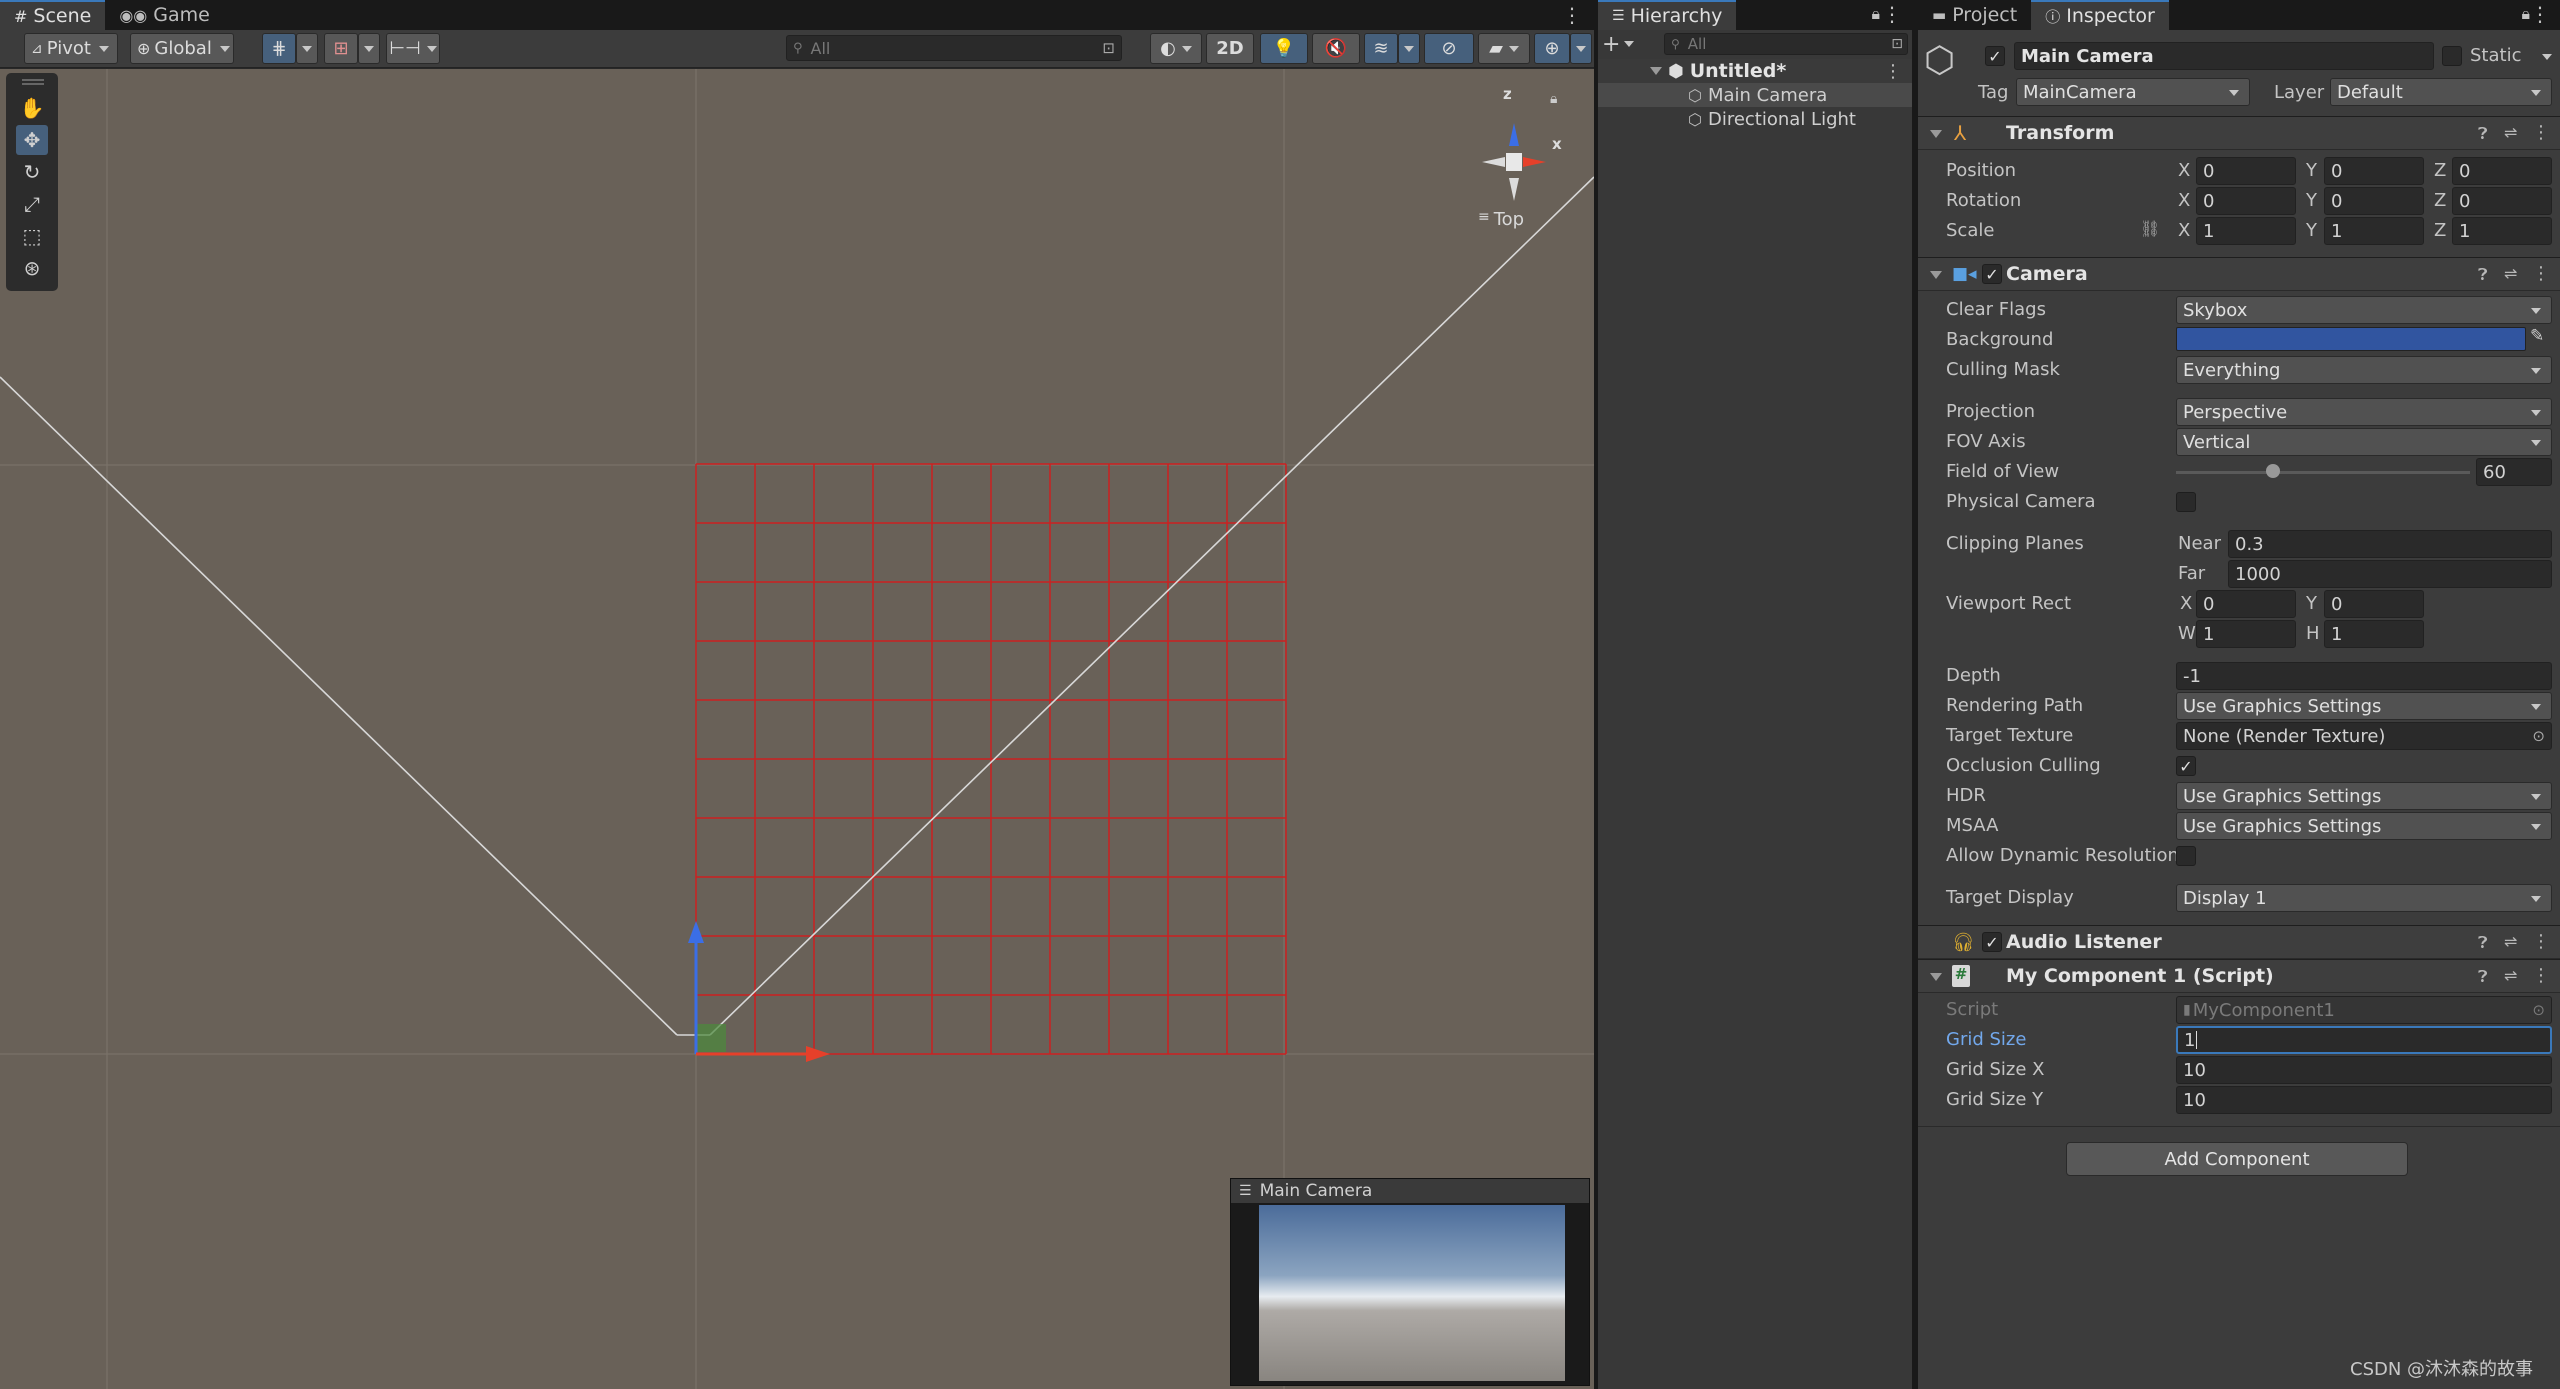 This screenshot has width=2560, height=1389. Describe the element at coordinates (1514, 162) in the screenshot. I see `gizmo-center-cube` at that location.